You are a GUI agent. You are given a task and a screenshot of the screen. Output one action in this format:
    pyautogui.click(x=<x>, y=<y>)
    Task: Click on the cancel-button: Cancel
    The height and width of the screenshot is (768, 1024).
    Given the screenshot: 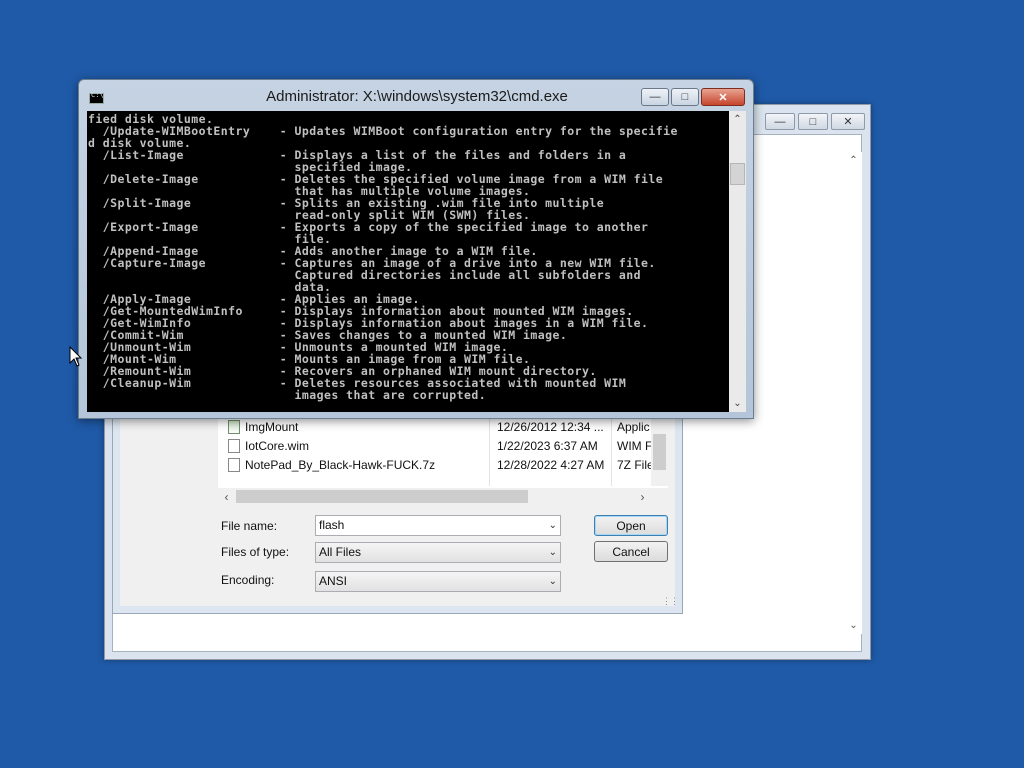 What is the action you would take?
    pyautogui.click(x=631, y=551)
    